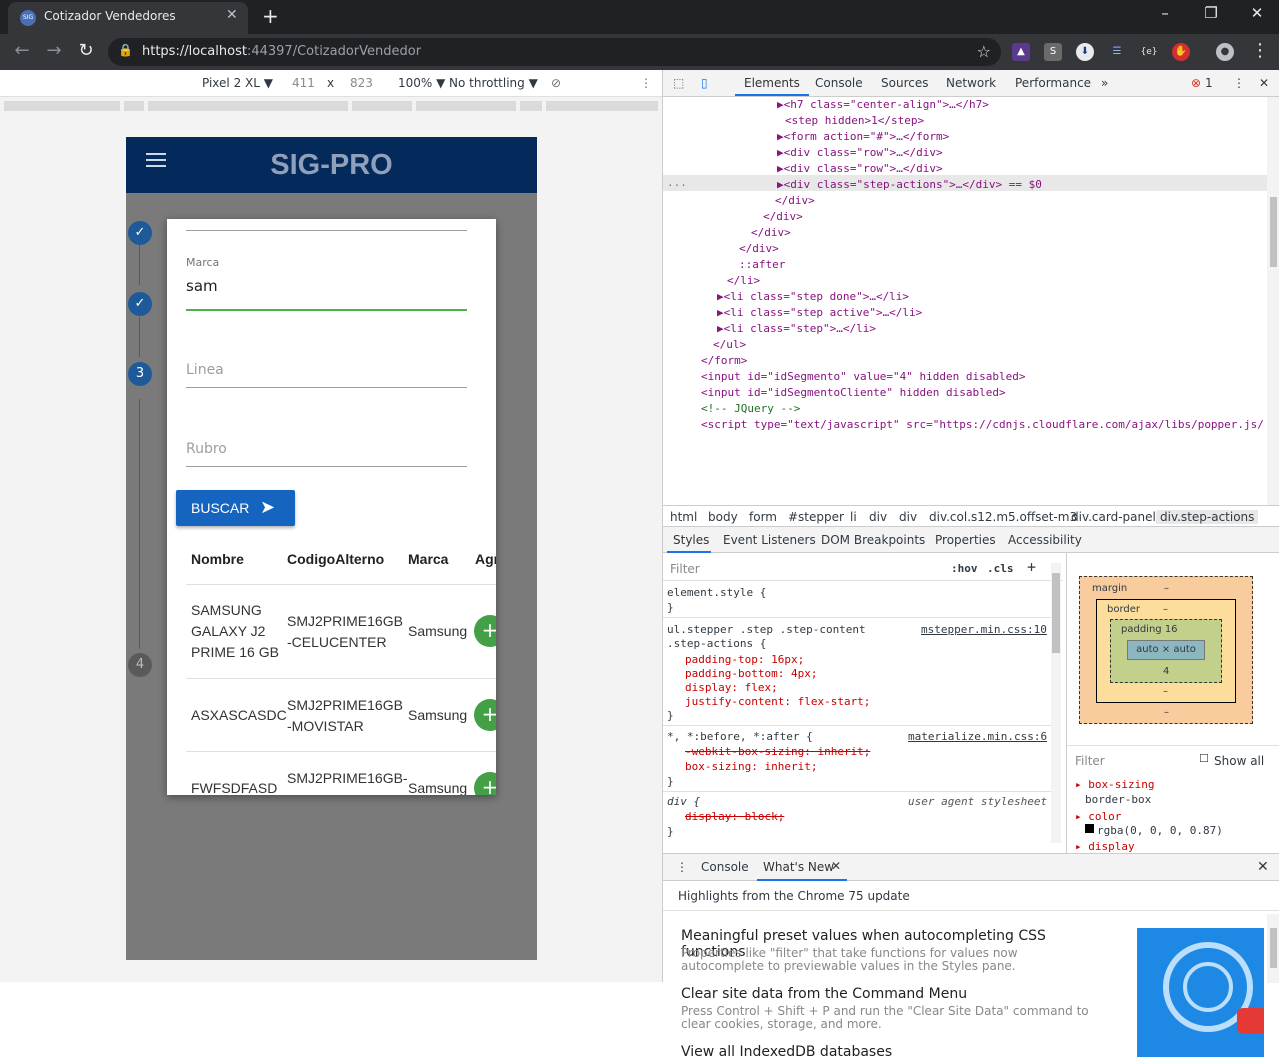 The height and width of the screenshot is (1060, 1279). What do you see at coordinates (485, 783) in the screenshot?
I see `add-item-button: +` at bounding box center [485, 783].